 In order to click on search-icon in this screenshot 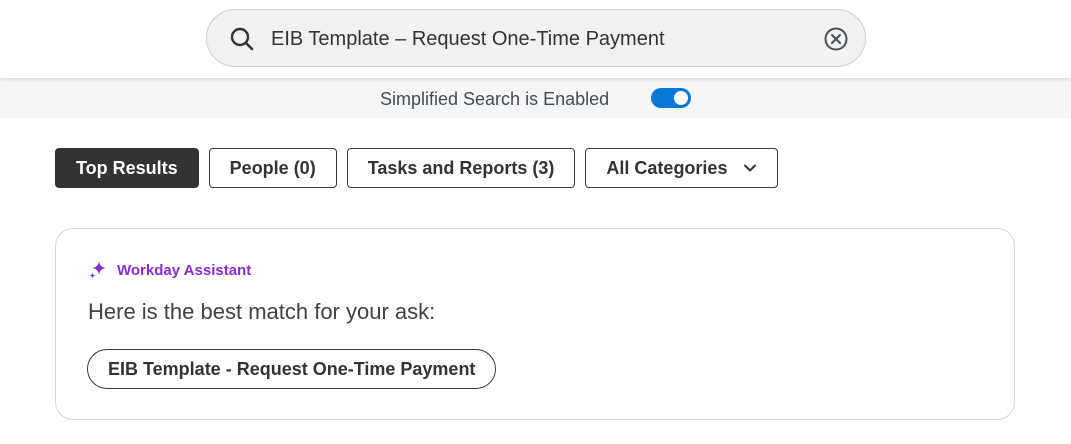, I will do `click(242, 39)`.